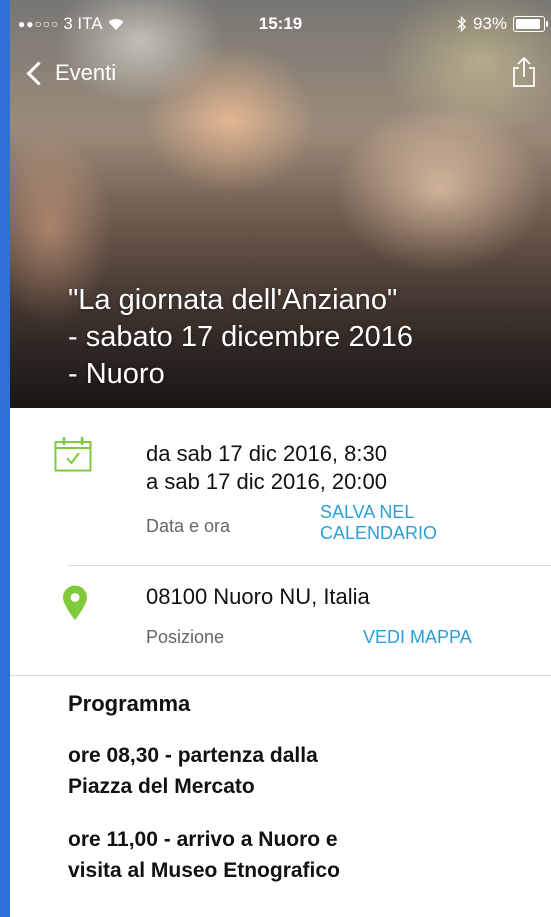 This screenshot has height=917, width=551. Describe the element at coordinates (73, 454) in the screenshot. I see `calendar-icon` at that location.